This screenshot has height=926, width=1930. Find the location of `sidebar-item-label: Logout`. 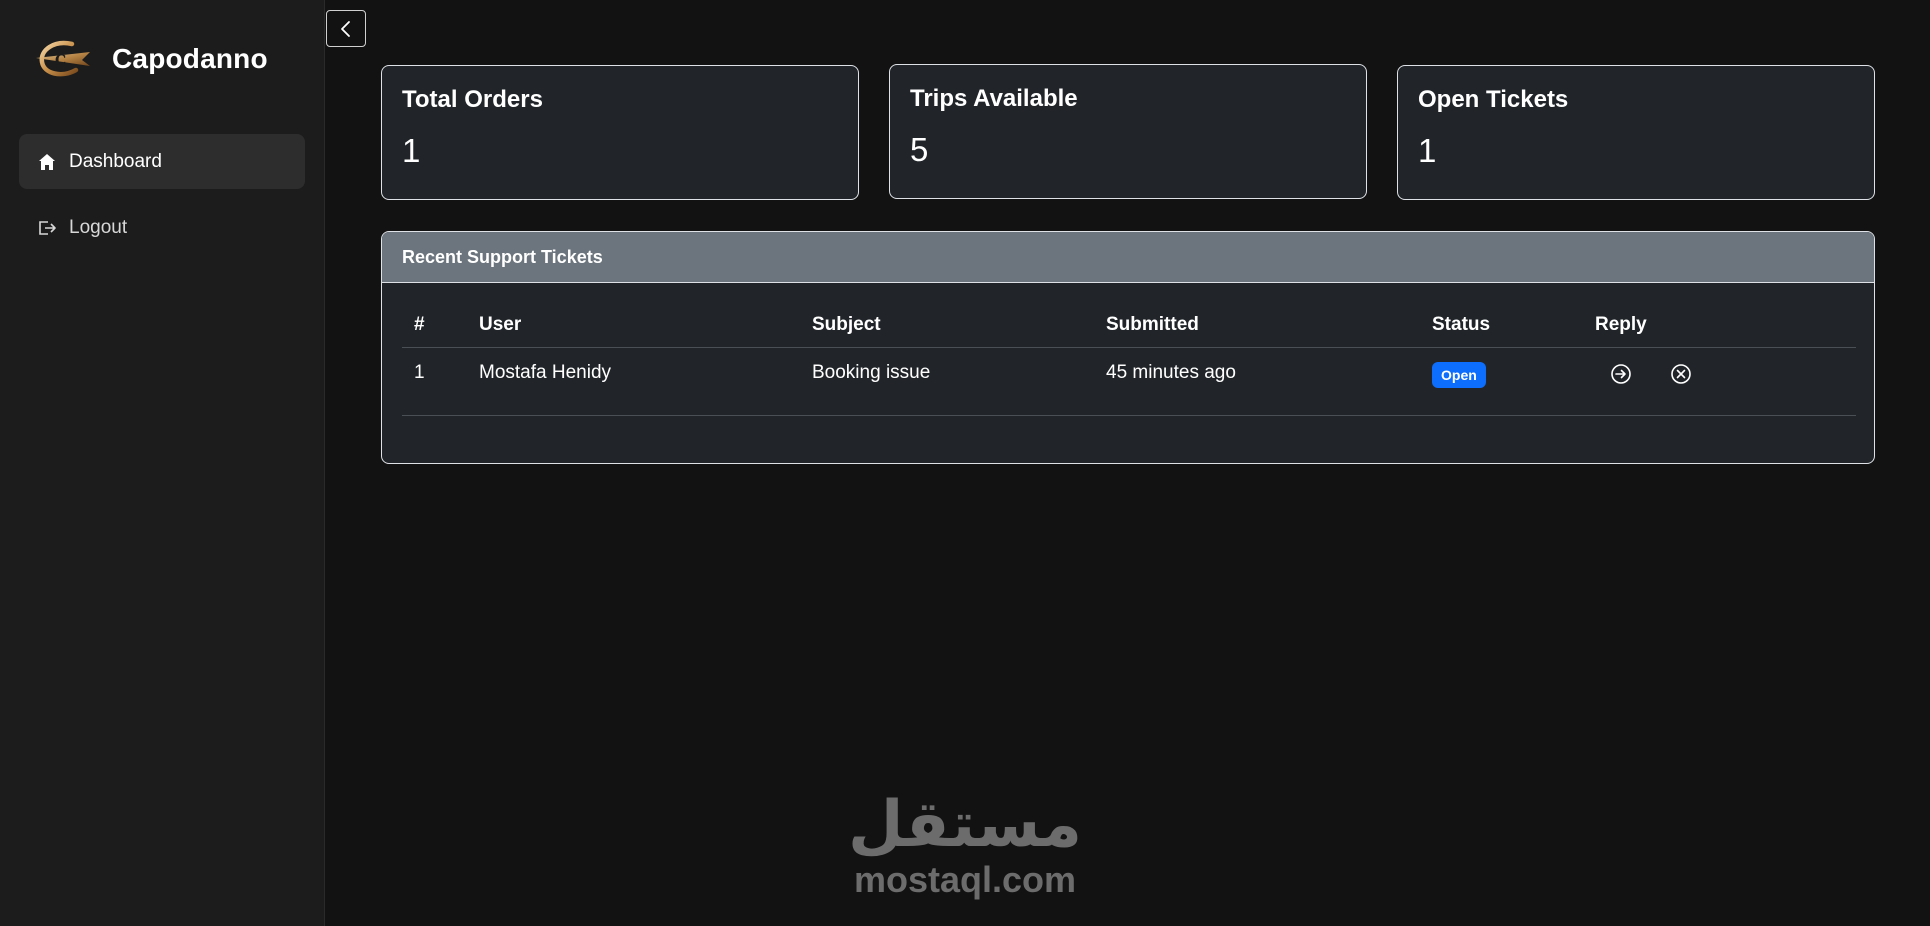

sidebar-item-label: Logout is located at coordinates (98, 227).